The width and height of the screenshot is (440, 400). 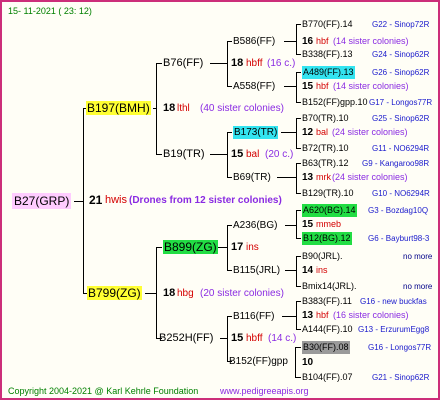 I want to click on grandparent-3-generation: 17, so click(x=237, y=247).